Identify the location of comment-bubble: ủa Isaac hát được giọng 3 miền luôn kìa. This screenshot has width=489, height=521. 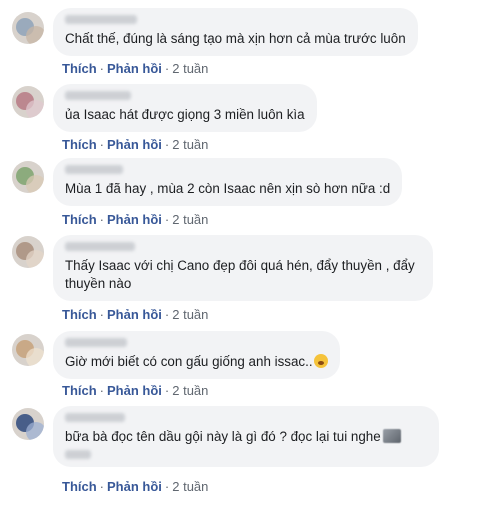
(185, 108).